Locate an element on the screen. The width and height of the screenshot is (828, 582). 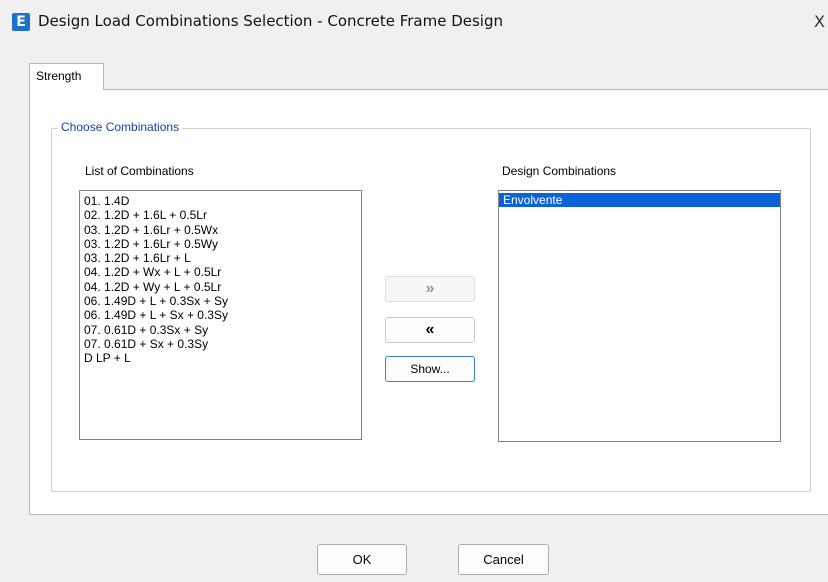
group-label: Choose Combinations is located at coordinates (120, 127).